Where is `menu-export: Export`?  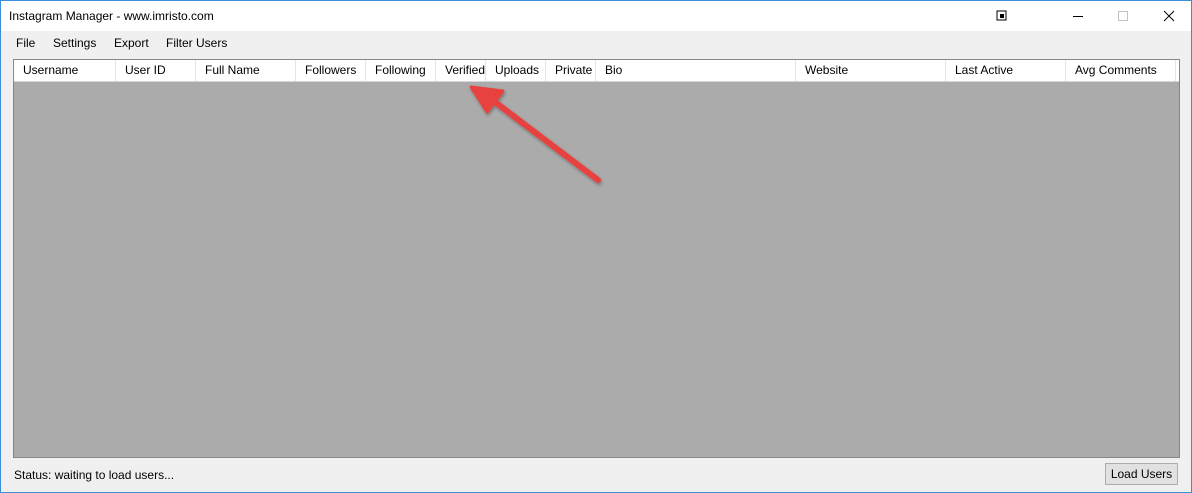 menu-export: Export is located at coordinates (131, 43).